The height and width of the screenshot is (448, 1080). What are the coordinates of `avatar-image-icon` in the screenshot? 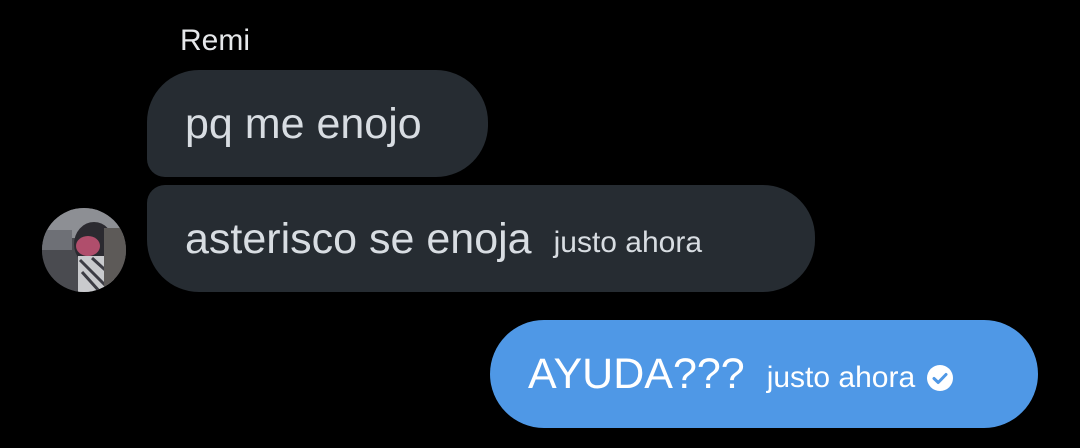 It's located at (84, 250).